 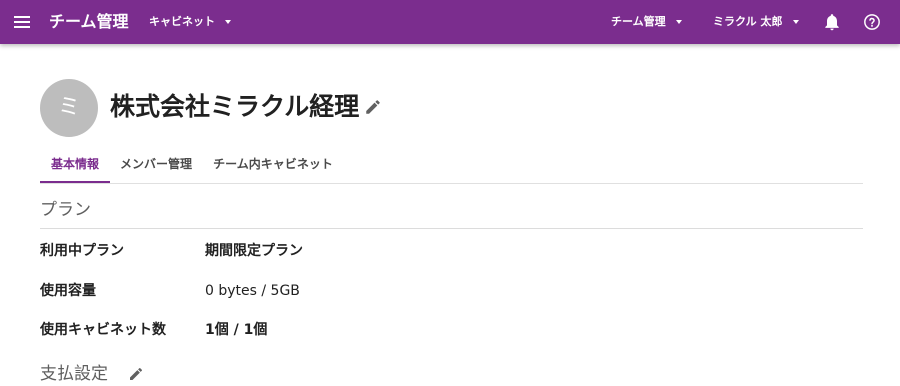 I want to click on storage-usage-value: 0 bytes / 5GB, so click(x=252, y=291).